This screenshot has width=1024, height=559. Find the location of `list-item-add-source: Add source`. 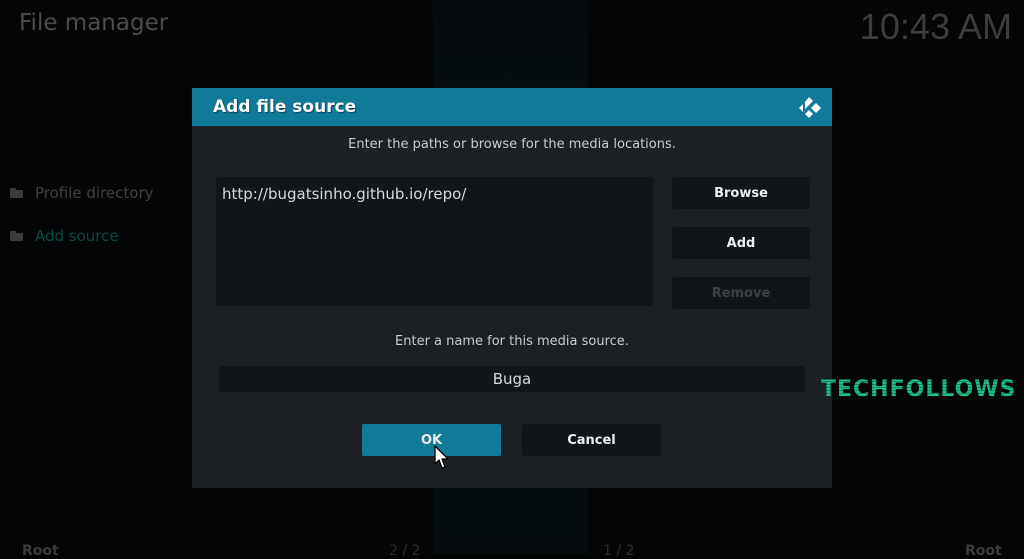

list-item-add-source: Add source is located at coordinates (82, 236).